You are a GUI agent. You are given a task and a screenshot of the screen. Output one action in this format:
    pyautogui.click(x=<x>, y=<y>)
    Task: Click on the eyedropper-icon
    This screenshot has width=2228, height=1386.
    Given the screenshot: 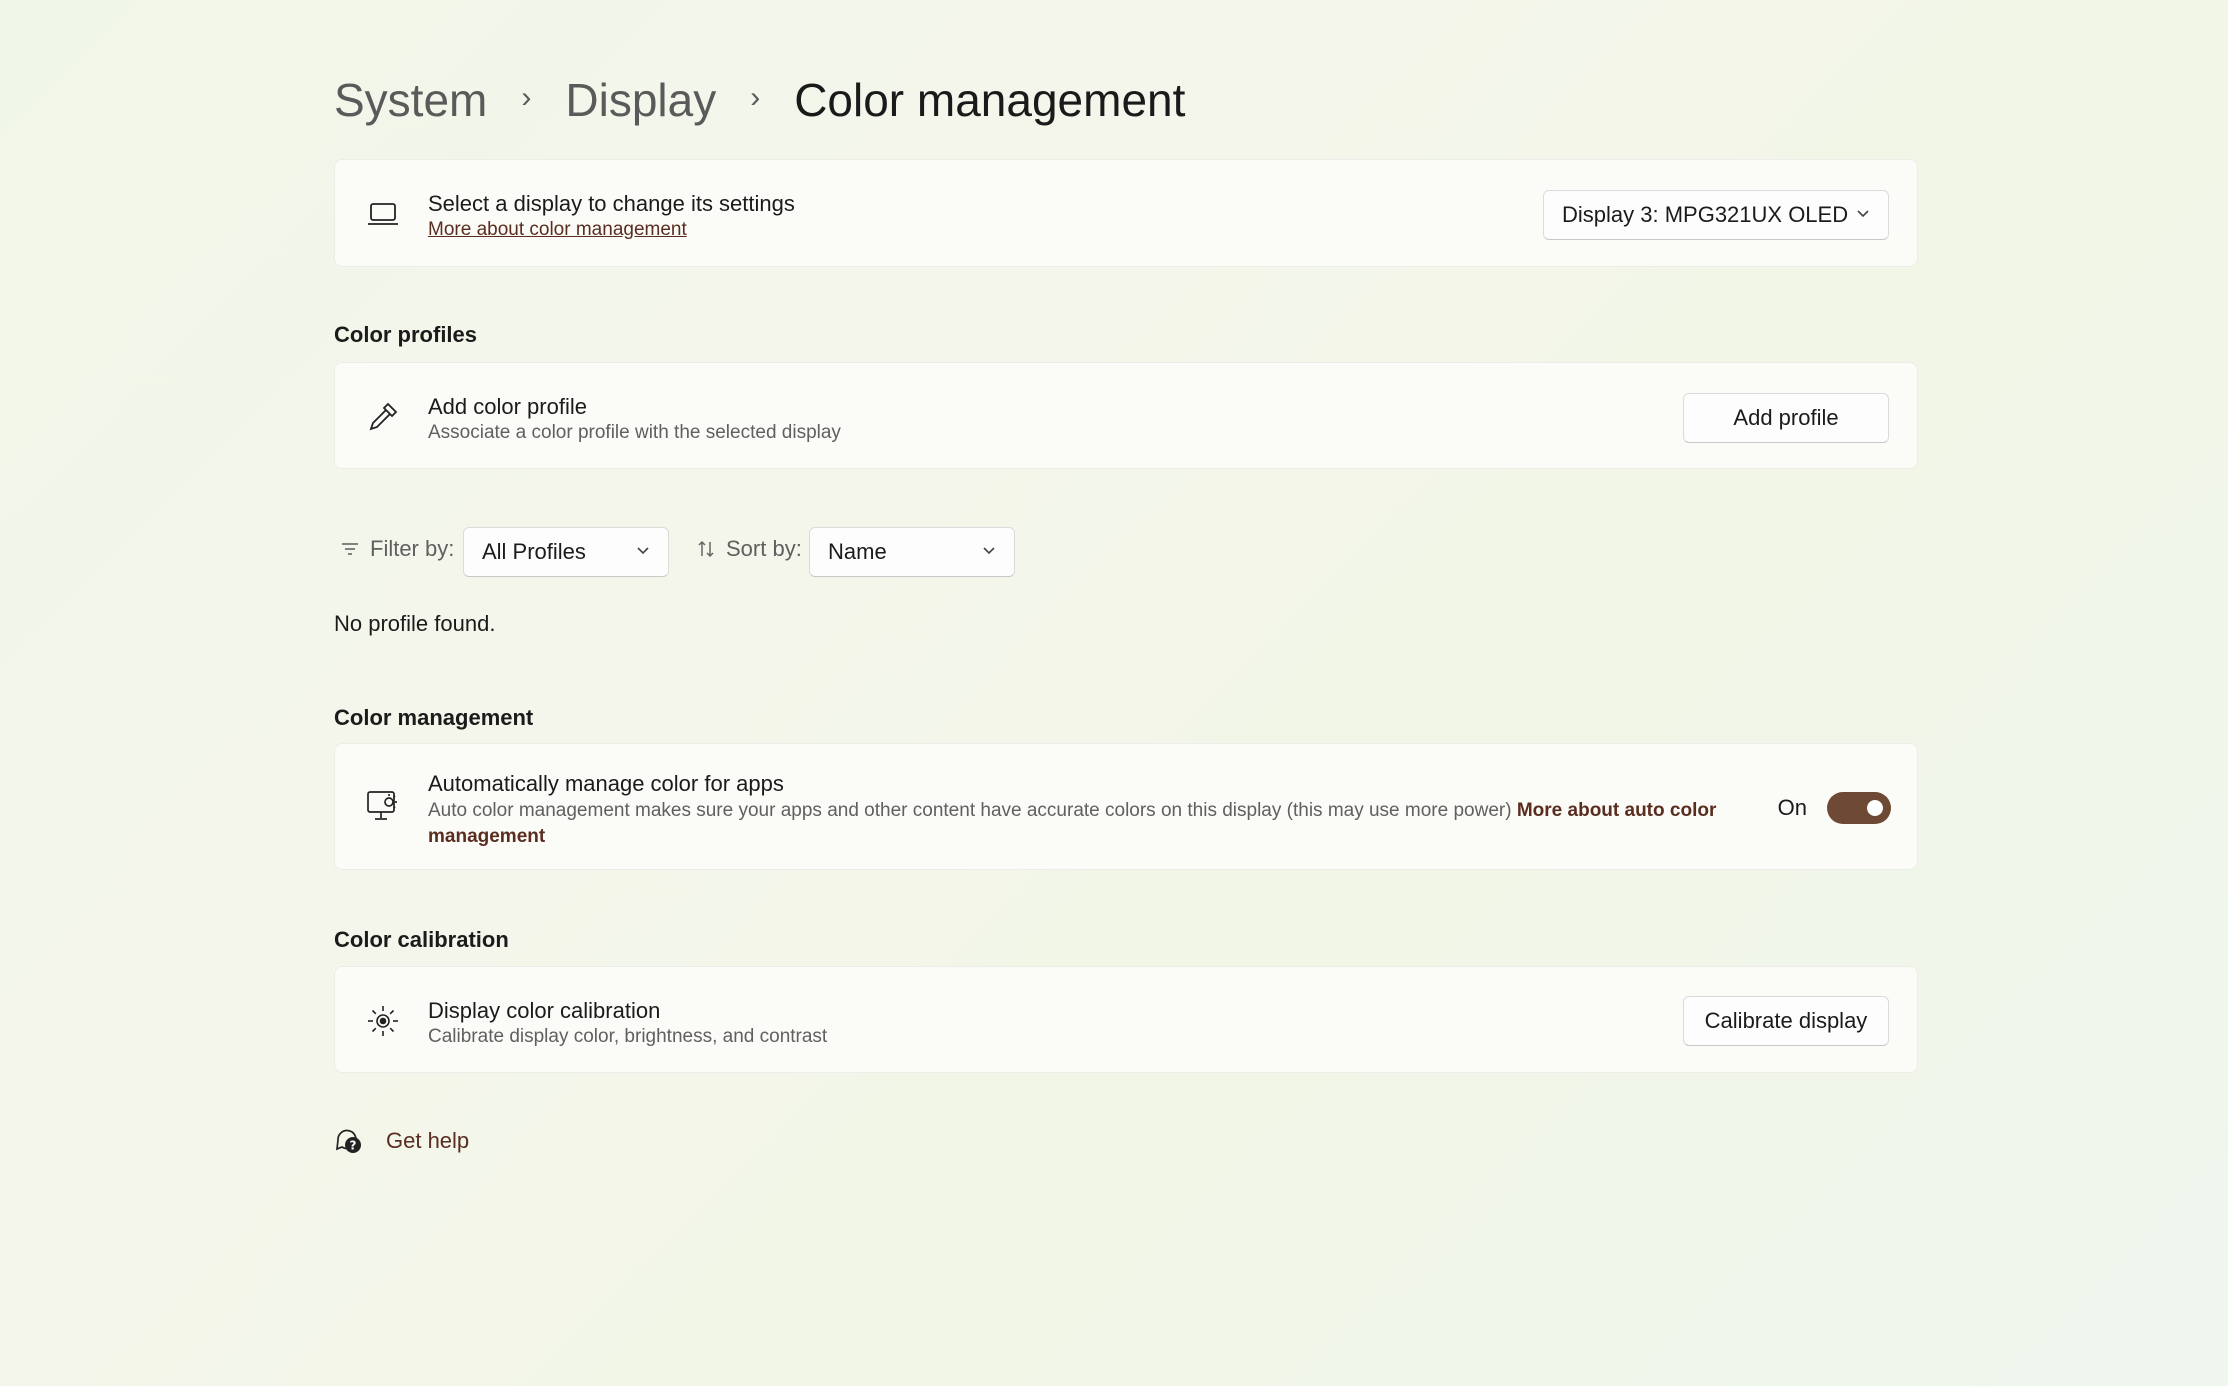 What is the action you would take?
    pyautogui.click(x=383, y=417)
    